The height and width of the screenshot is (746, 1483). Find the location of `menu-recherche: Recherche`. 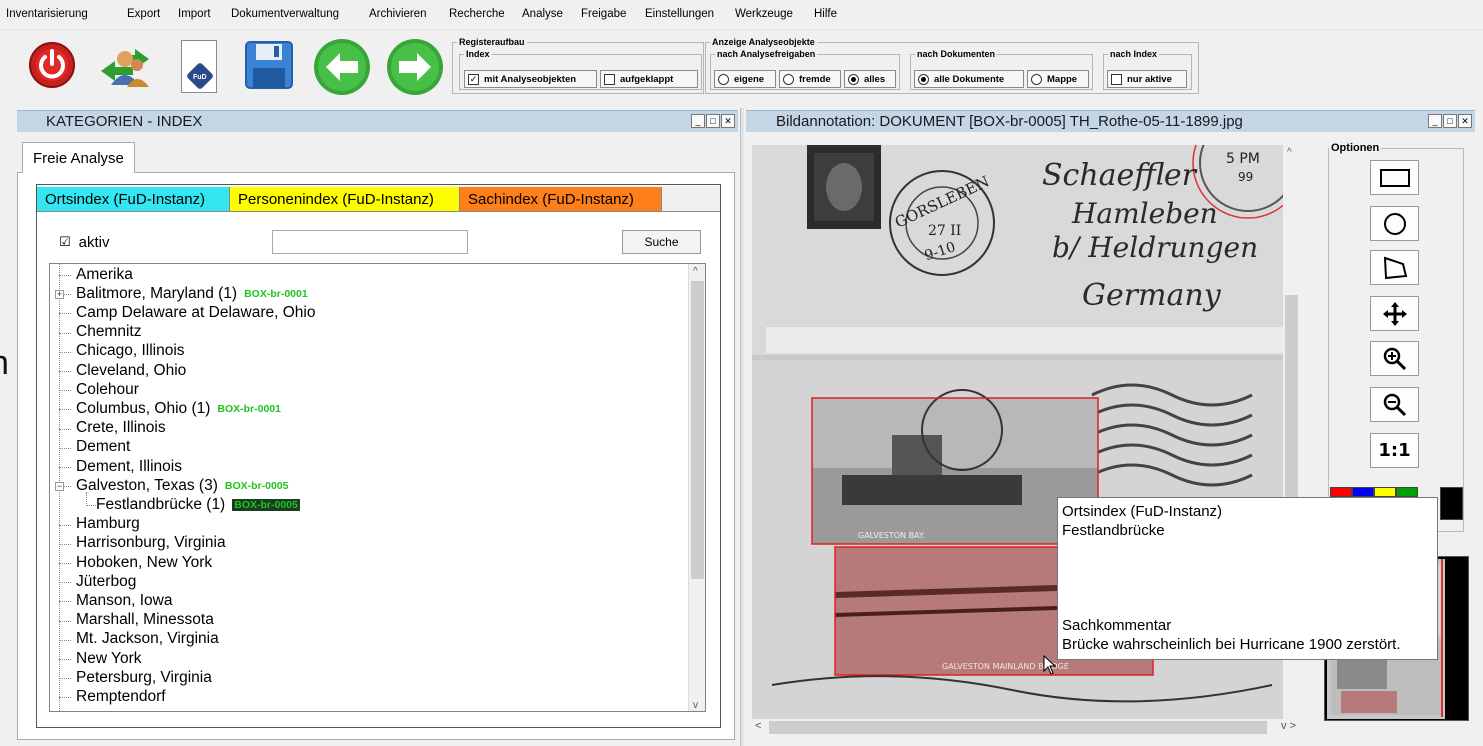

menu-recherche: Recherche is located at coordinates (477, 14).